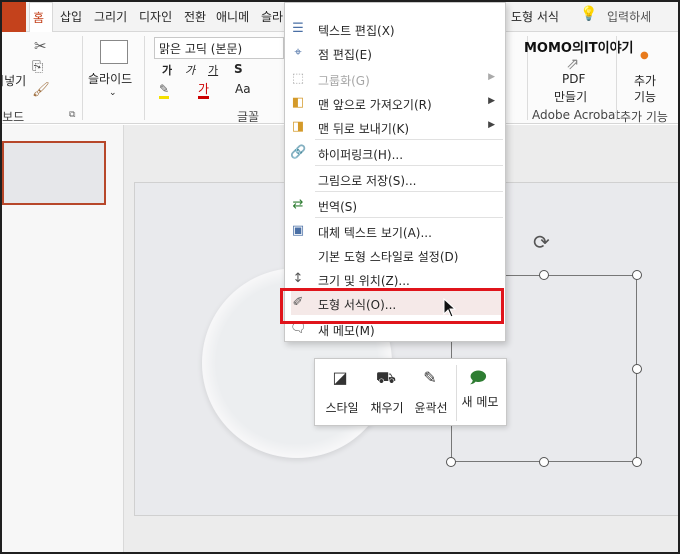 The image size is (680, 554). What do you see at coordinates (213, 70) in the screenshot?
I see `underline-button: 가` at bounding box center [213, 70].